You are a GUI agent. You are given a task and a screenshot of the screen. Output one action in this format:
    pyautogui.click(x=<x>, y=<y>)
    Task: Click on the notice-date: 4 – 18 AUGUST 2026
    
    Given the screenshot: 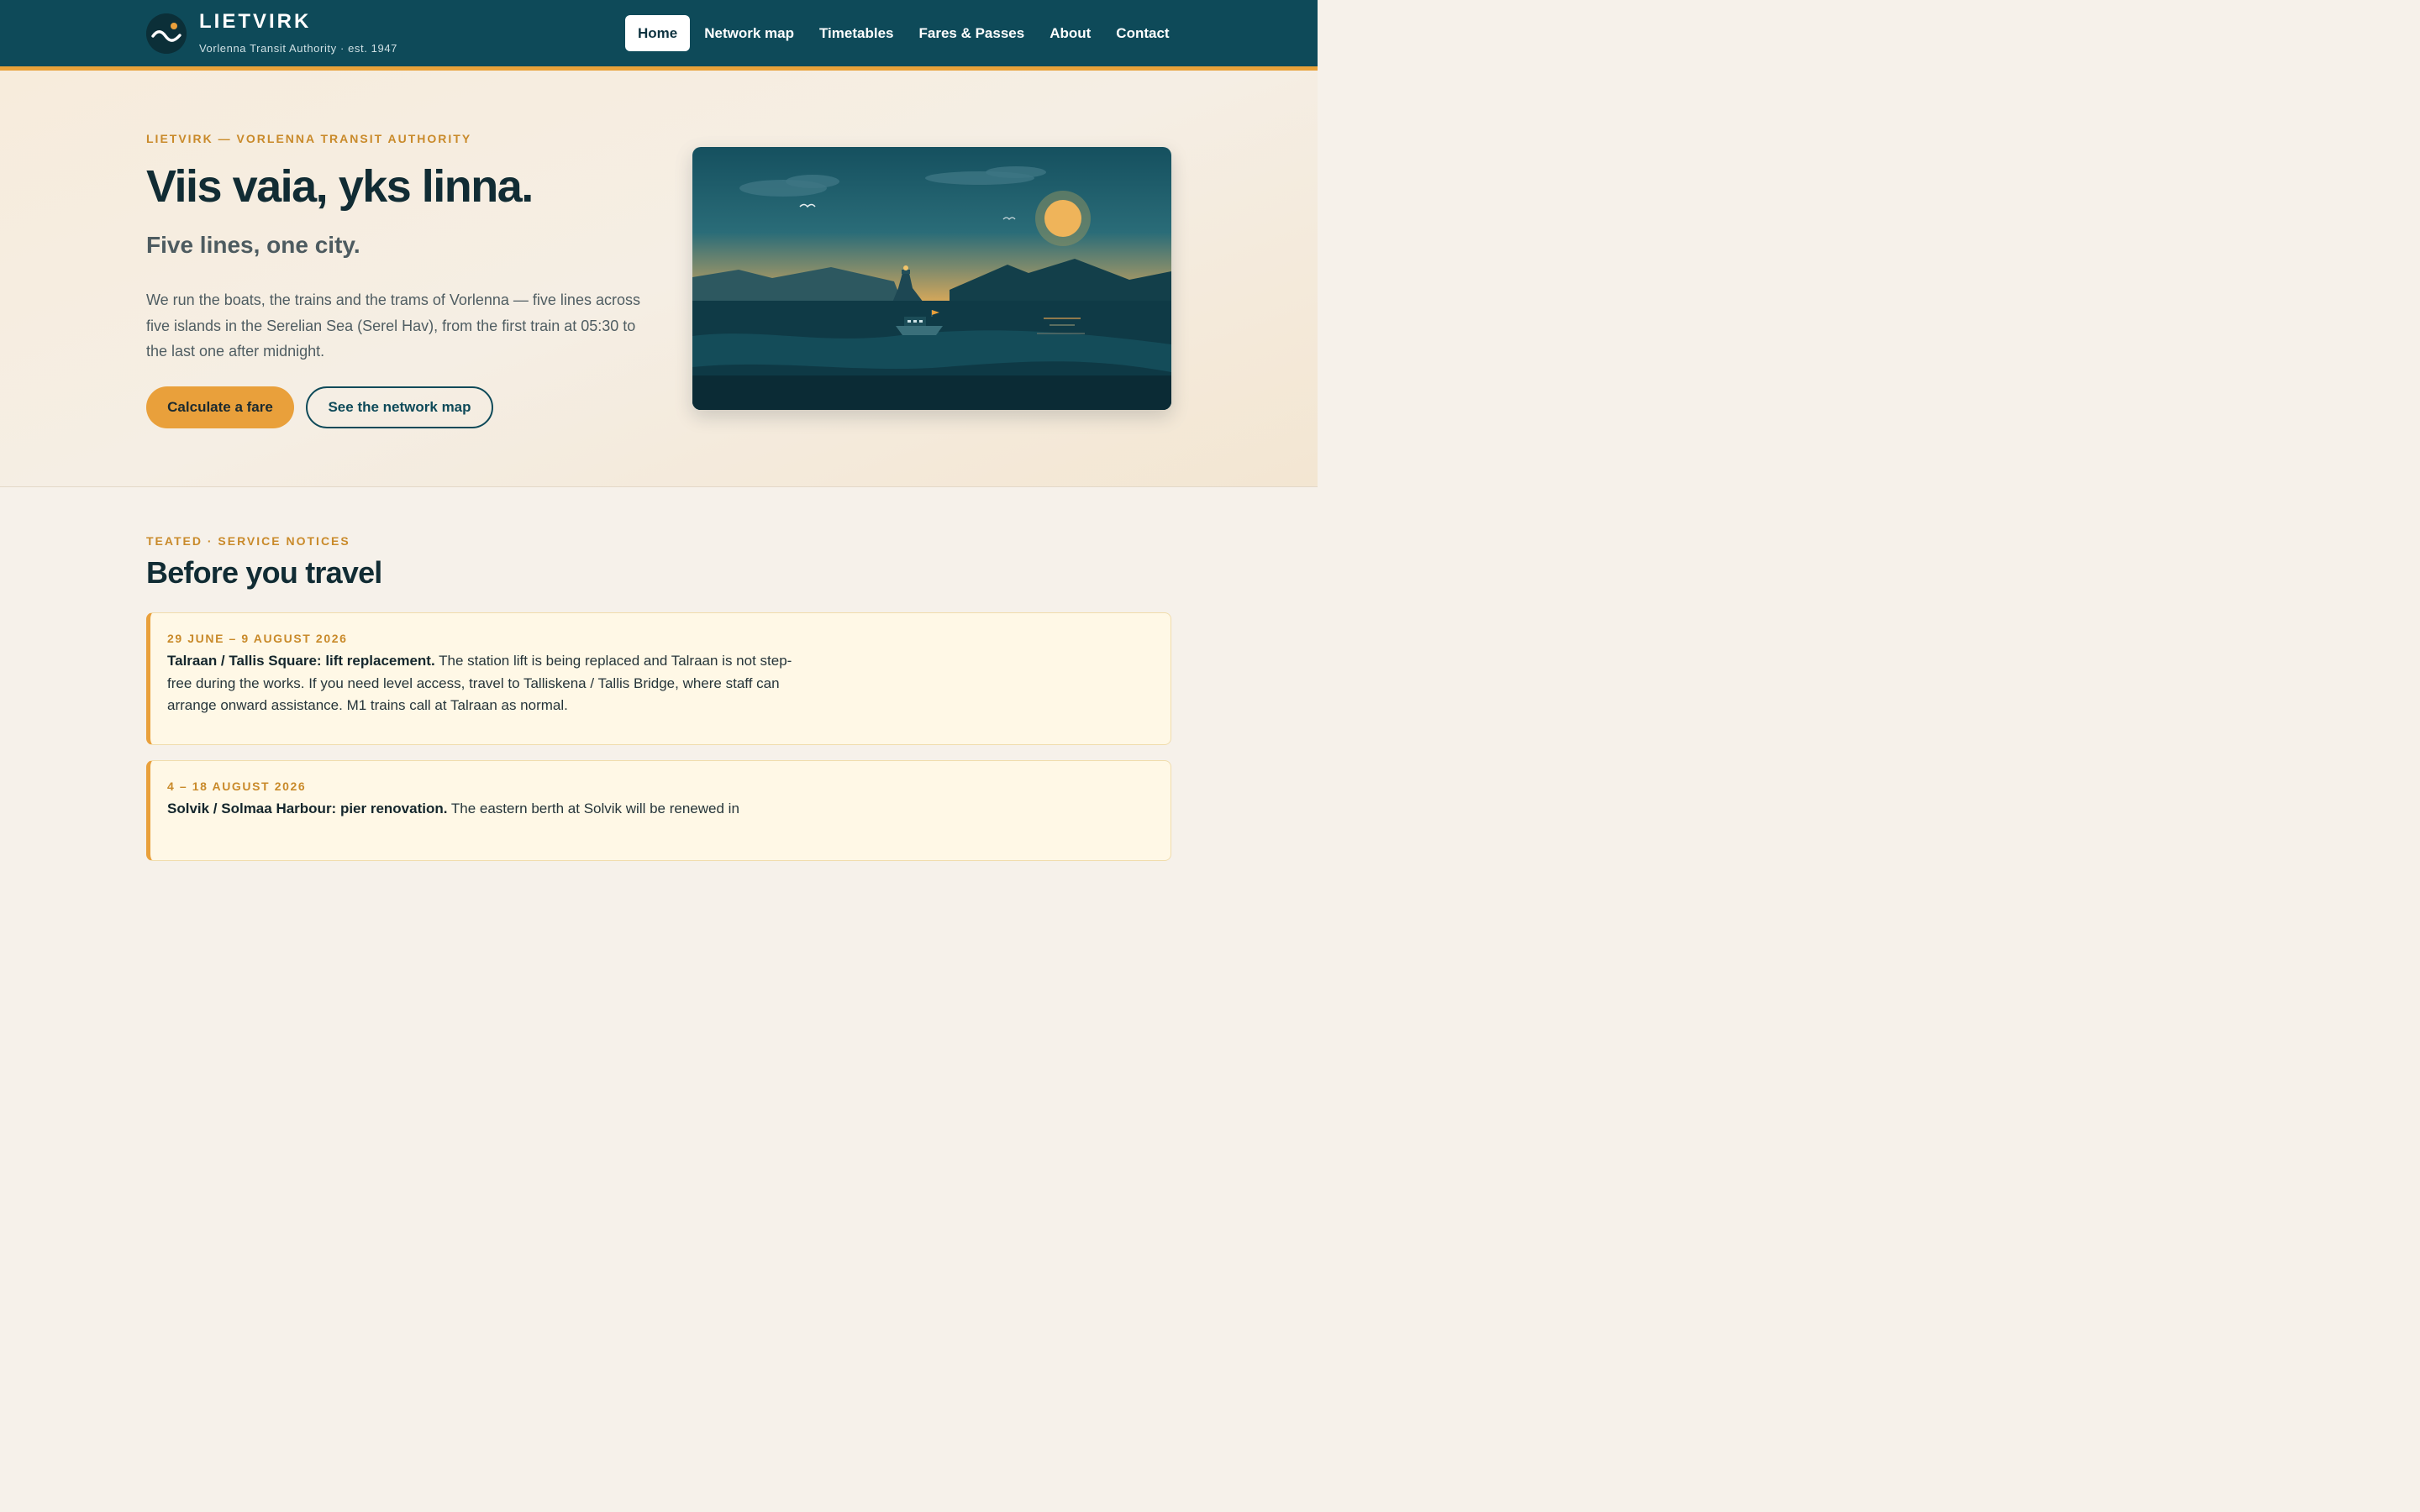 What is the action you would take?
    pyautogui.click(x=237, y=786)
    